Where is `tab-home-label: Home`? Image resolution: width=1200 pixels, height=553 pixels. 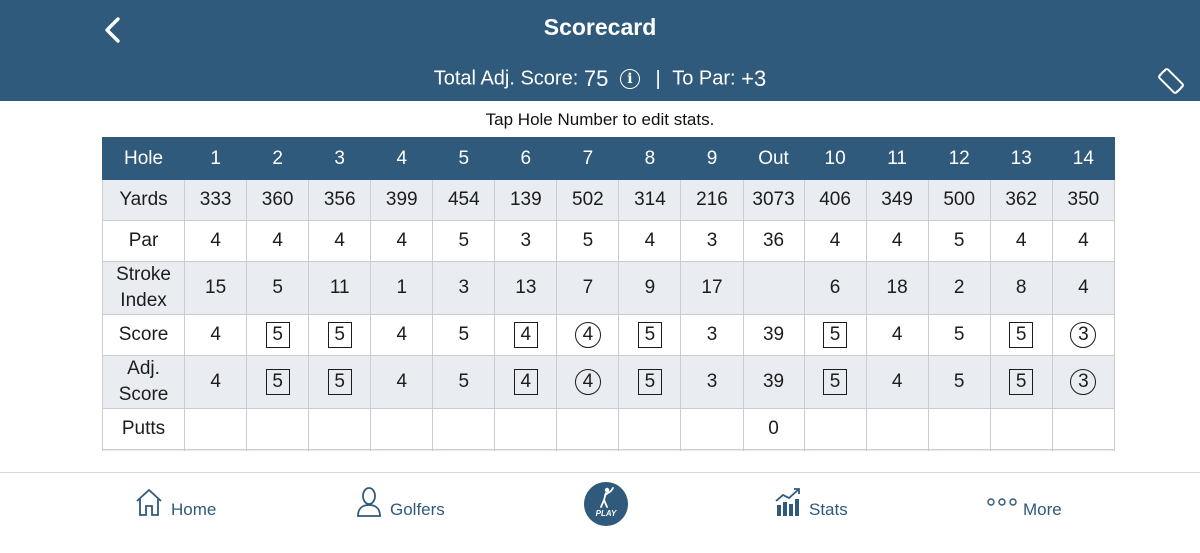 tab-home-label: Home is located at coordinates (194, 509).